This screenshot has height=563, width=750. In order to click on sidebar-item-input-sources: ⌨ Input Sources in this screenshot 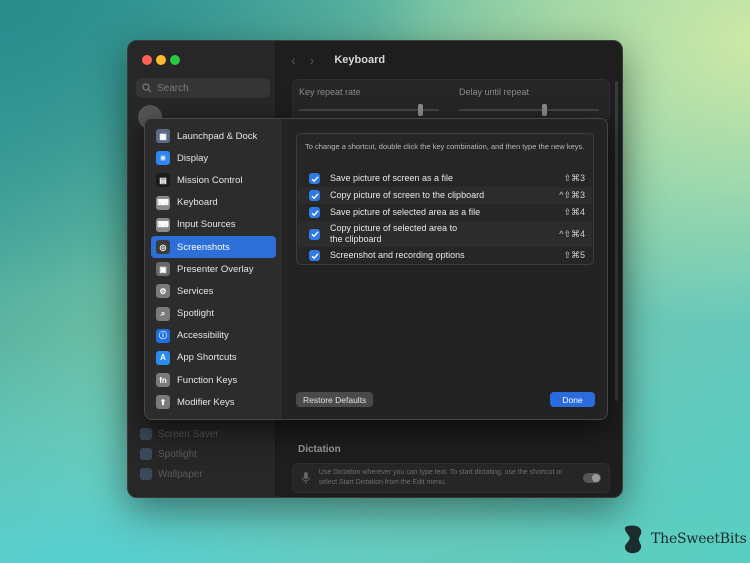, I will do `click(213, 225)`.